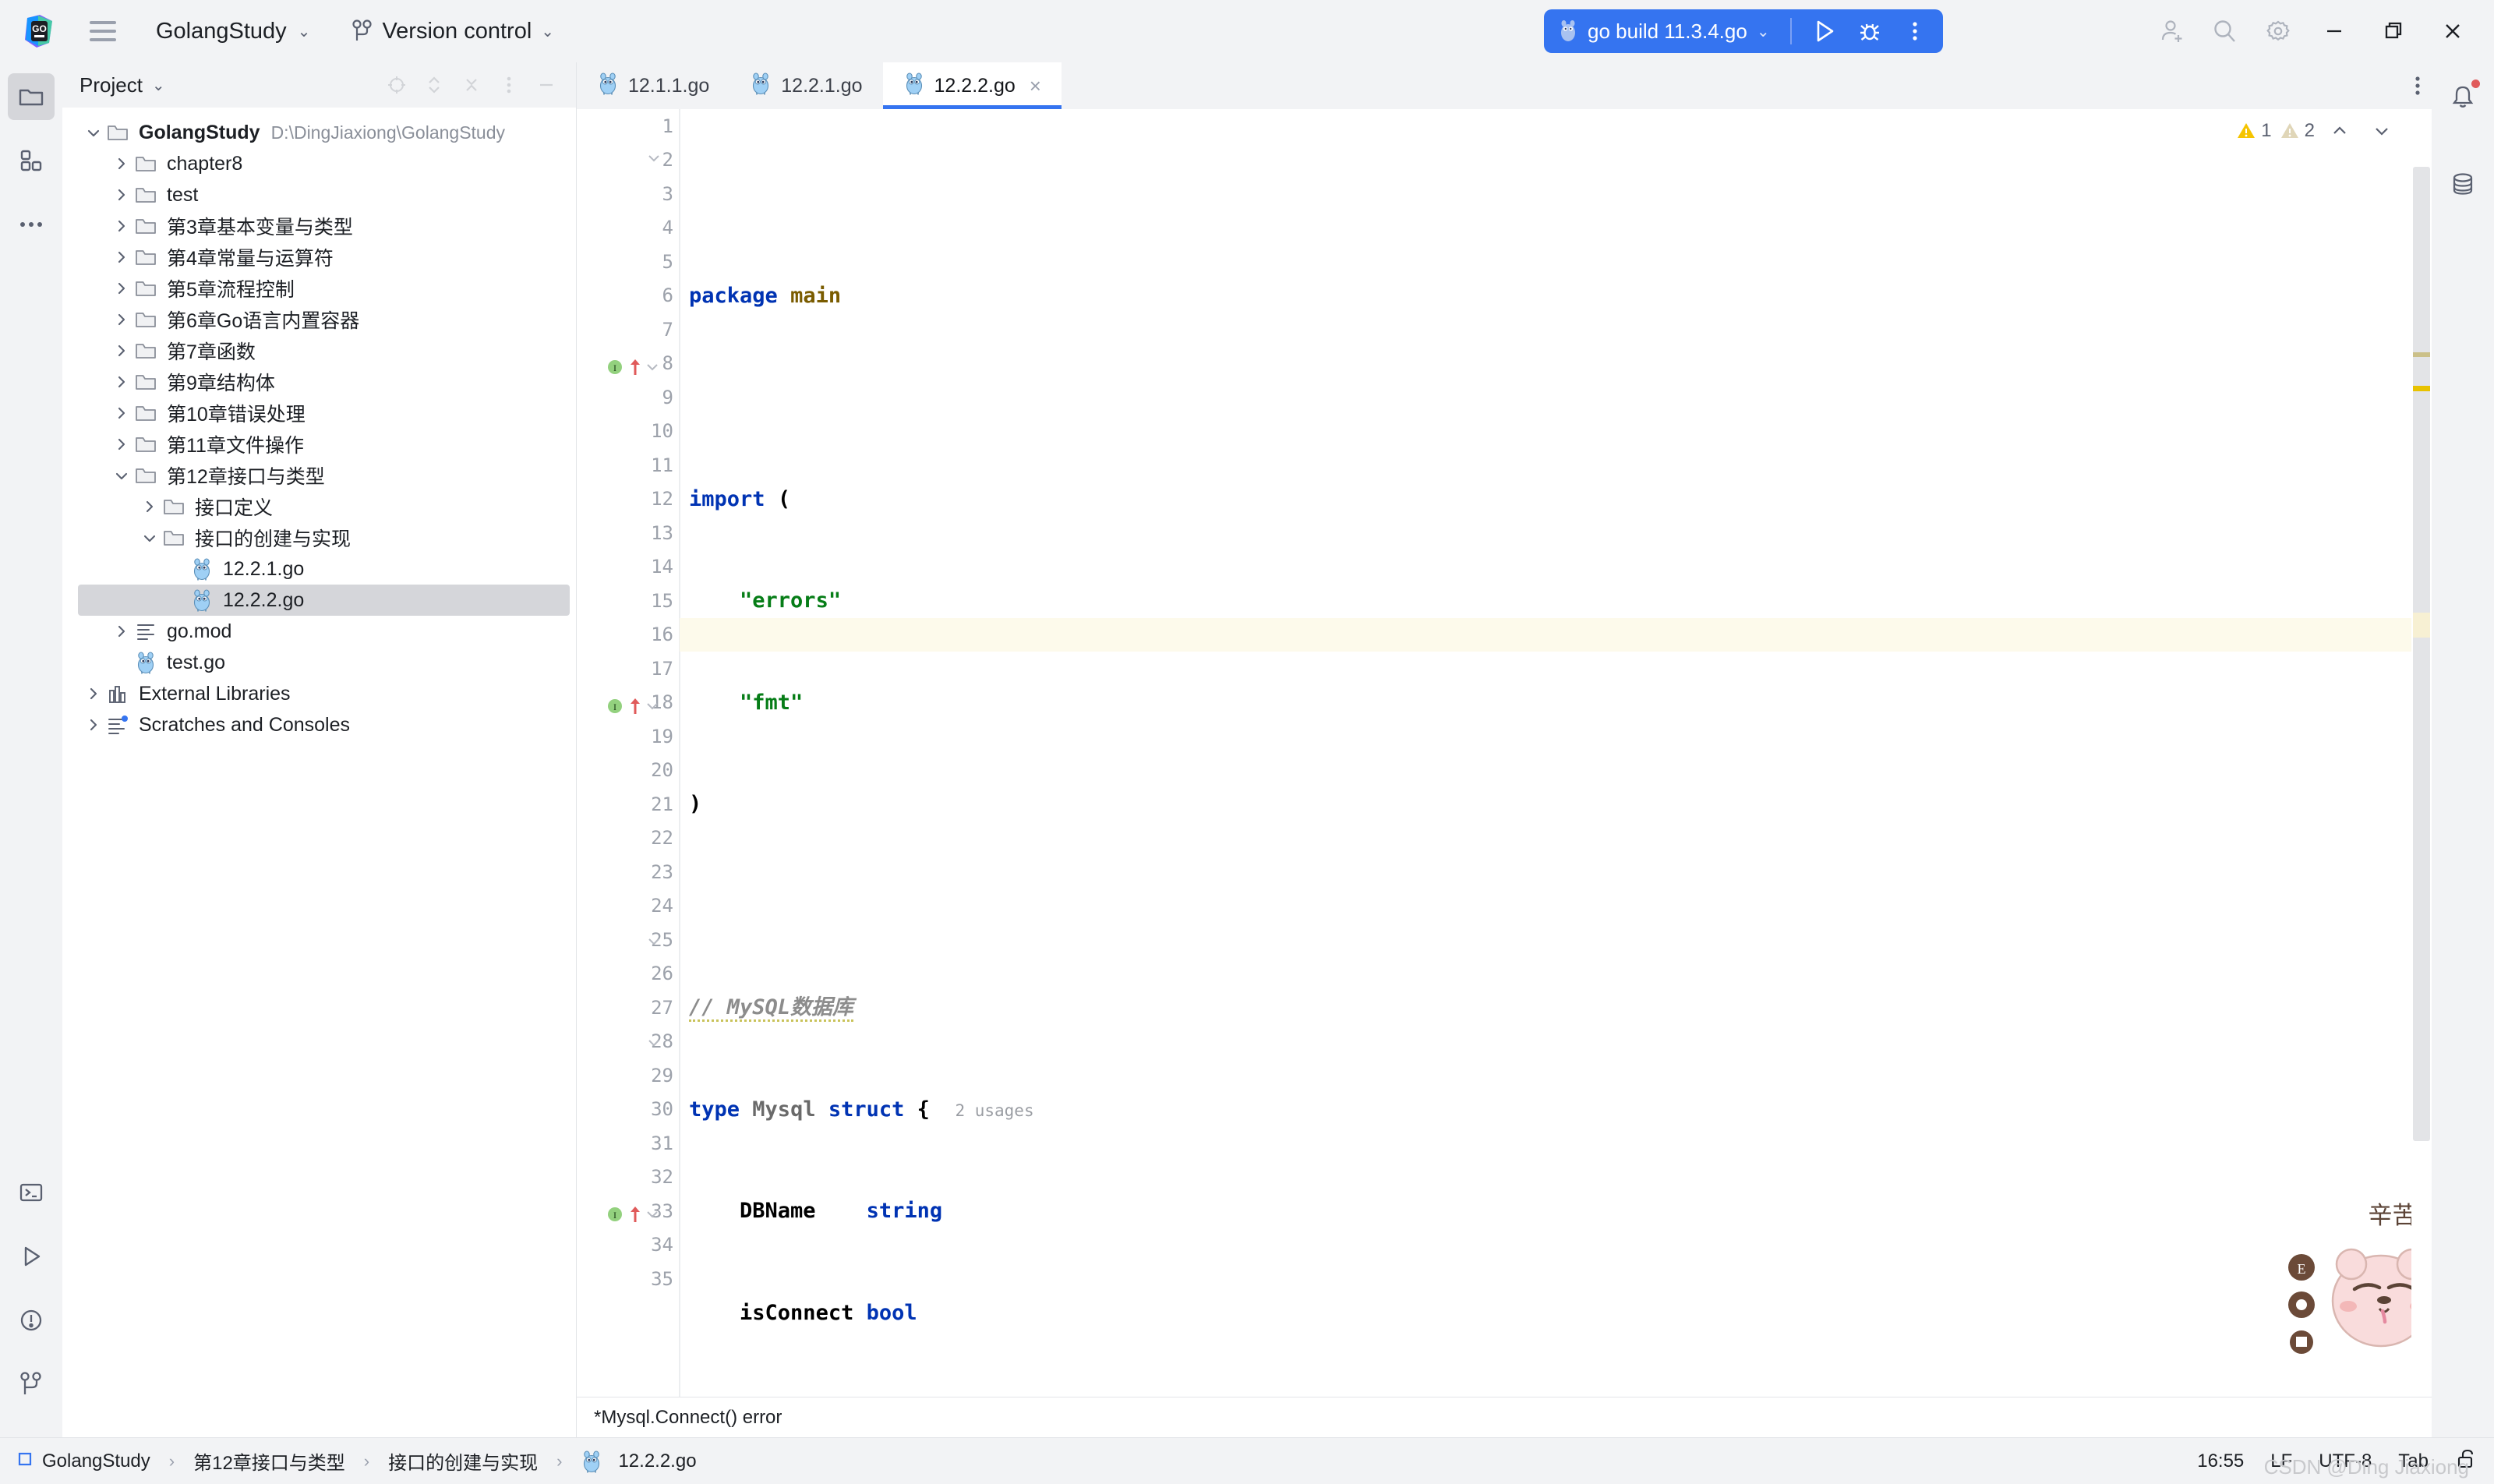 This screenshot has width=2494, height=1484. I want to click on implements-marker-line14: I, so click(633, 706).